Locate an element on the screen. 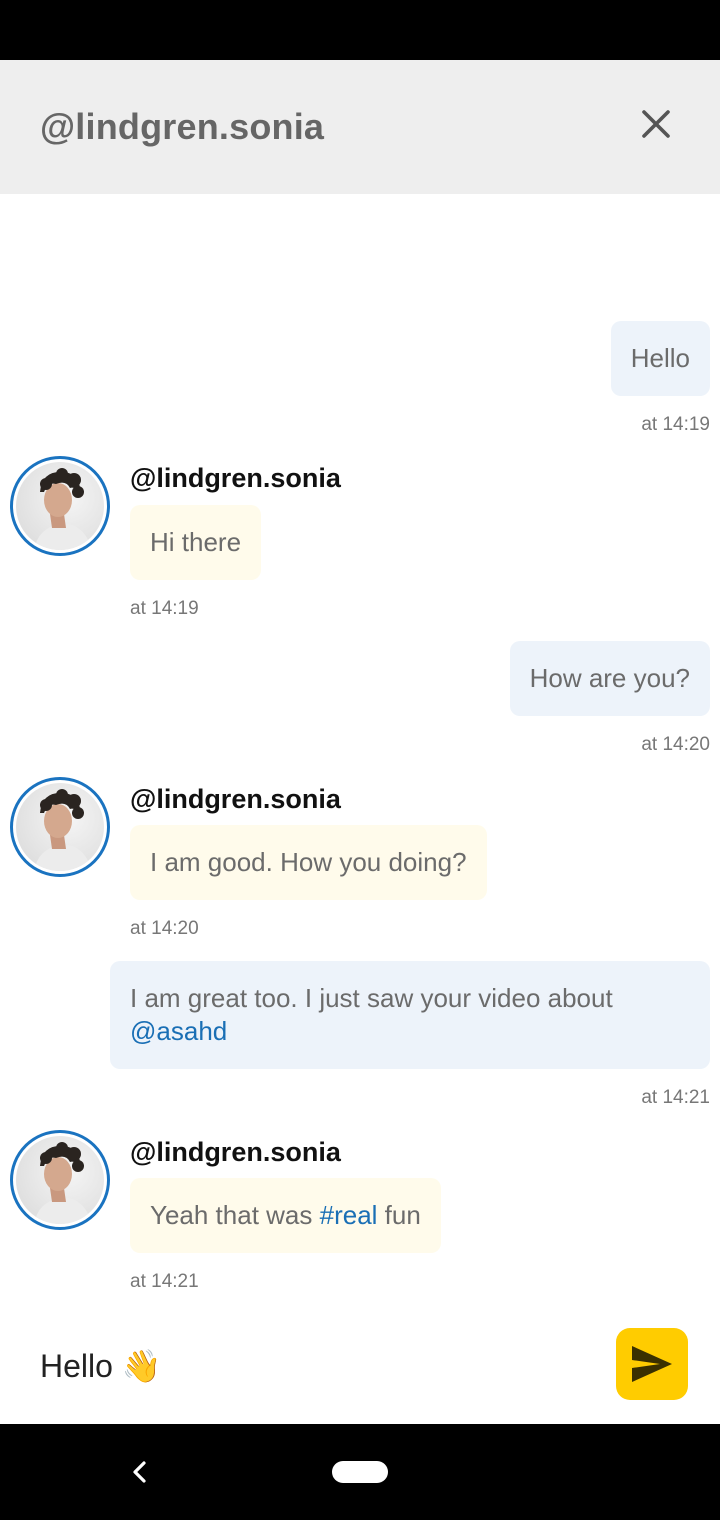 The image size is (720, 1520). incoming-message-bubble: I am good. How you doing? is located at coordinates (308, 862).